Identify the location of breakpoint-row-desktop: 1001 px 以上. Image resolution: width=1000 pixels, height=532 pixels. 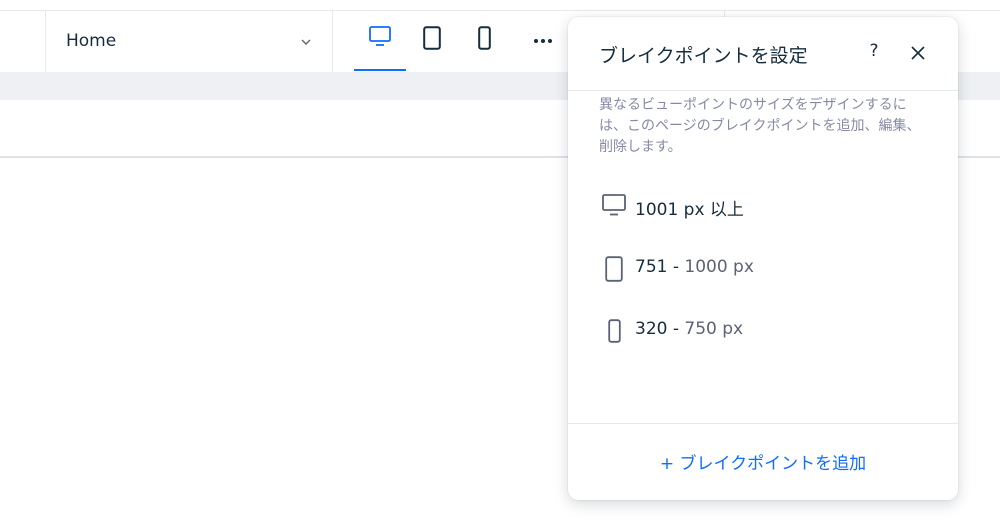
(764, 205).